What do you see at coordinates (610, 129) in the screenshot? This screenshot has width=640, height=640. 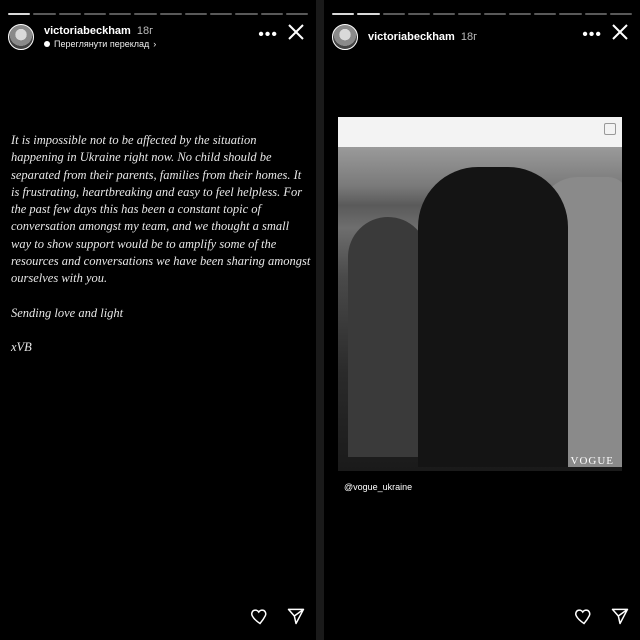 I see `bookmark-icon` at bounding box center [610, 129].